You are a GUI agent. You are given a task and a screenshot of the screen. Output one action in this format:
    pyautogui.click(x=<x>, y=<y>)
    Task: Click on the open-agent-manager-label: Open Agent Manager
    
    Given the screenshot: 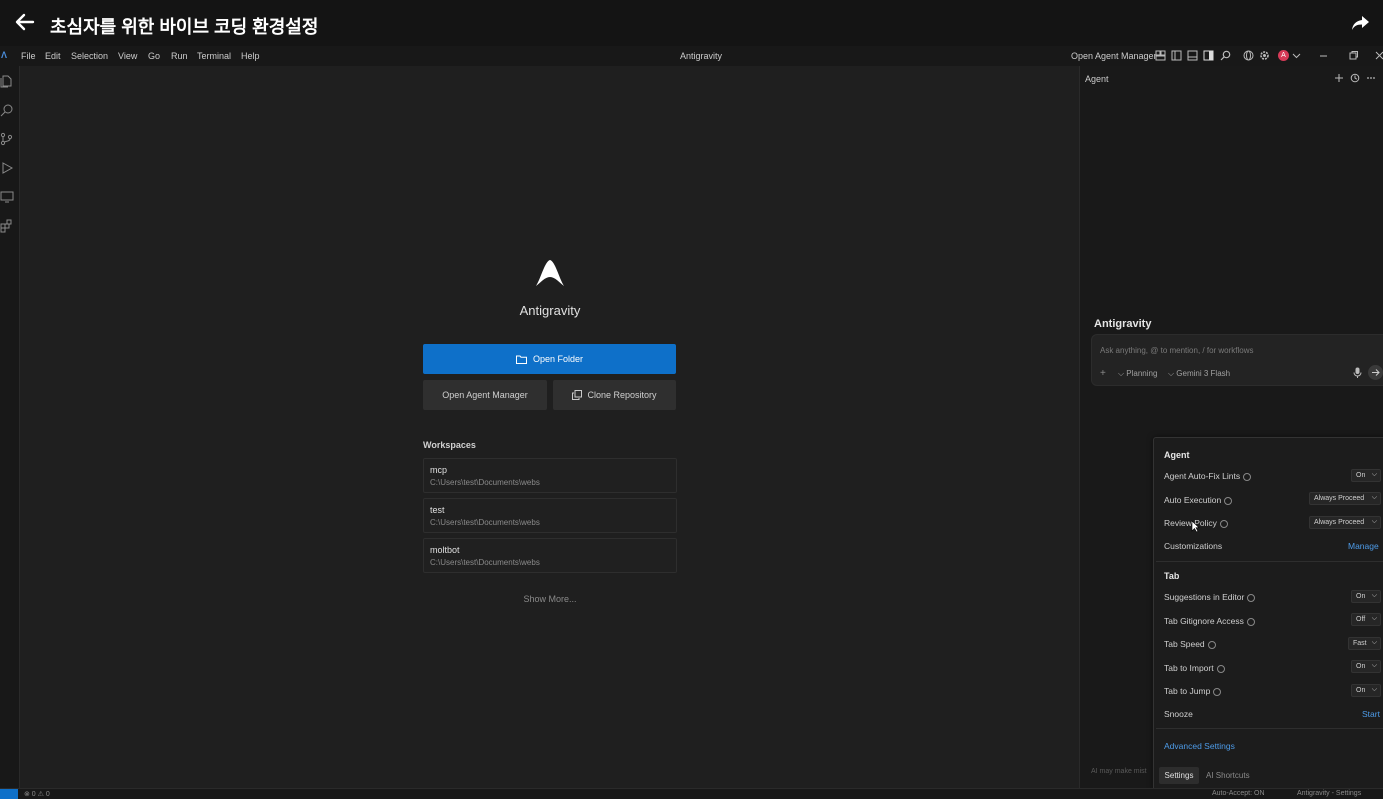 What is the action you would take?
    pyautogui.click(x=485, y=395)
    